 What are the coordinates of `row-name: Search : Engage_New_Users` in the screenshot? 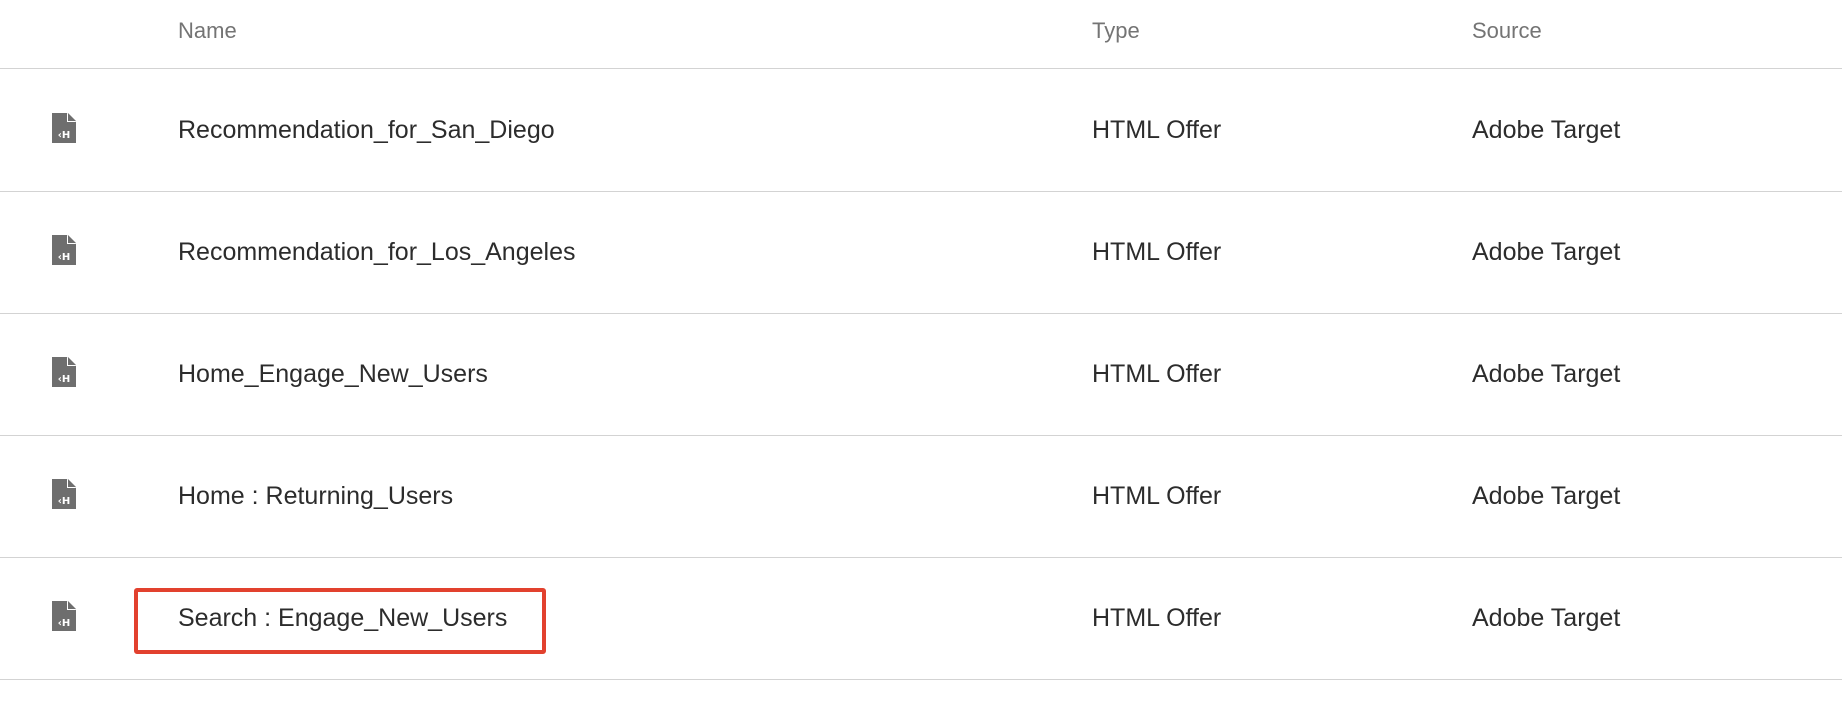 It's located at (342, 618).